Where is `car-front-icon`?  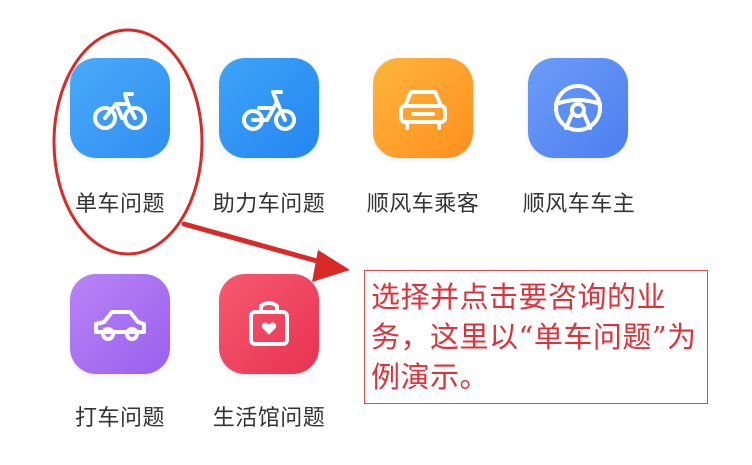
car-front-icon is located at coordinates (423, 110).